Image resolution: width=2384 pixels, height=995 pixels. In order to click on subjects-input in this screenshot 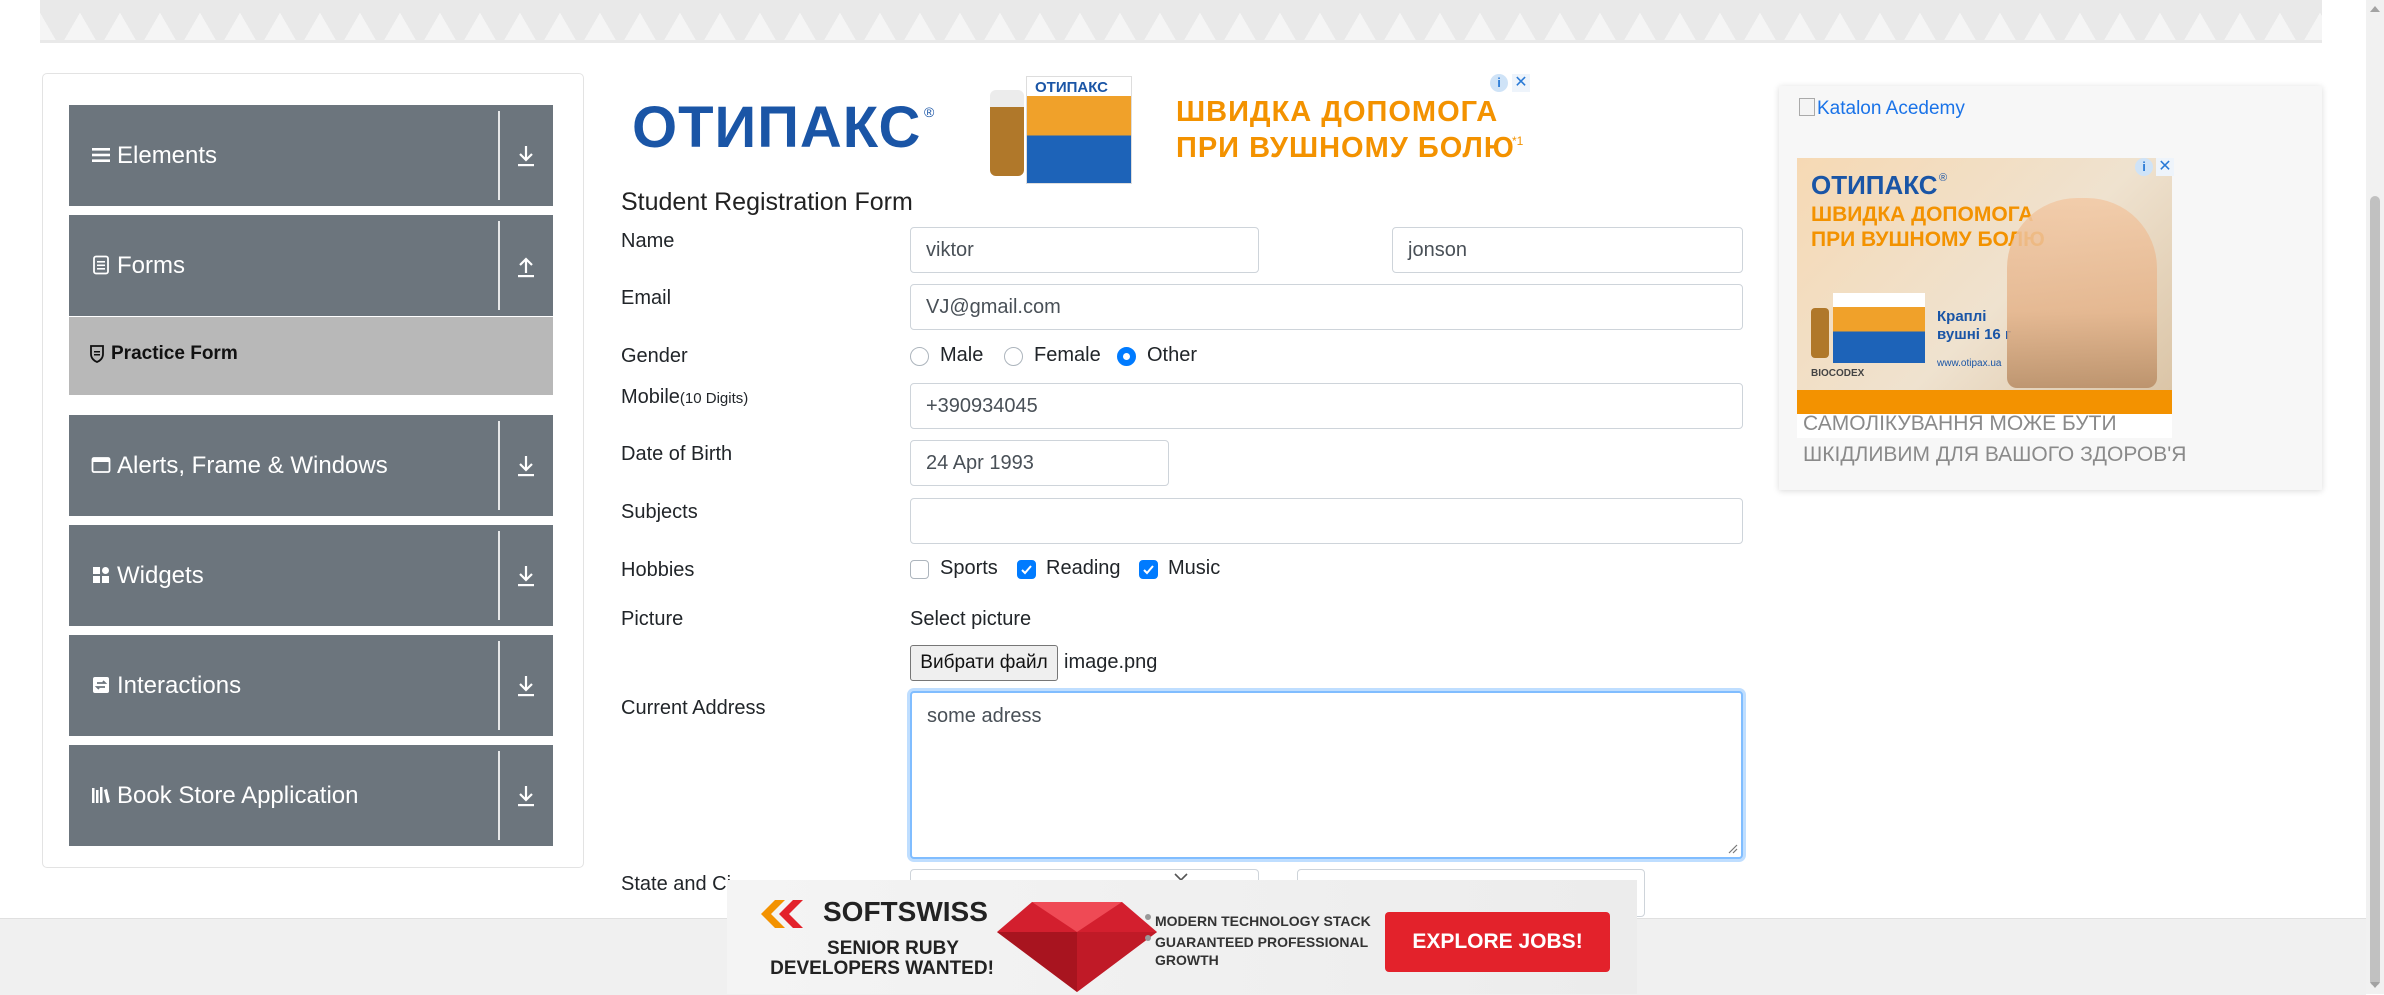, I will do `click(1326, 521)`.